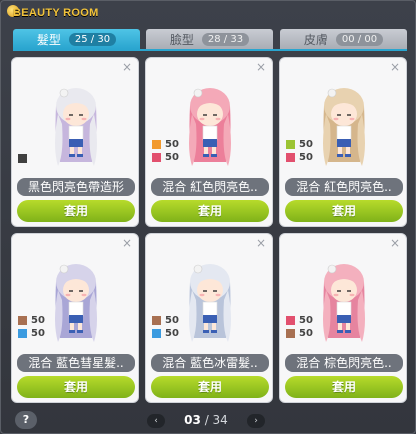 The height and width of the screenshot is (434, 416). Describe the element at coordinates (26, 420) in the screenshot. I see `help-button: ?` at that location.